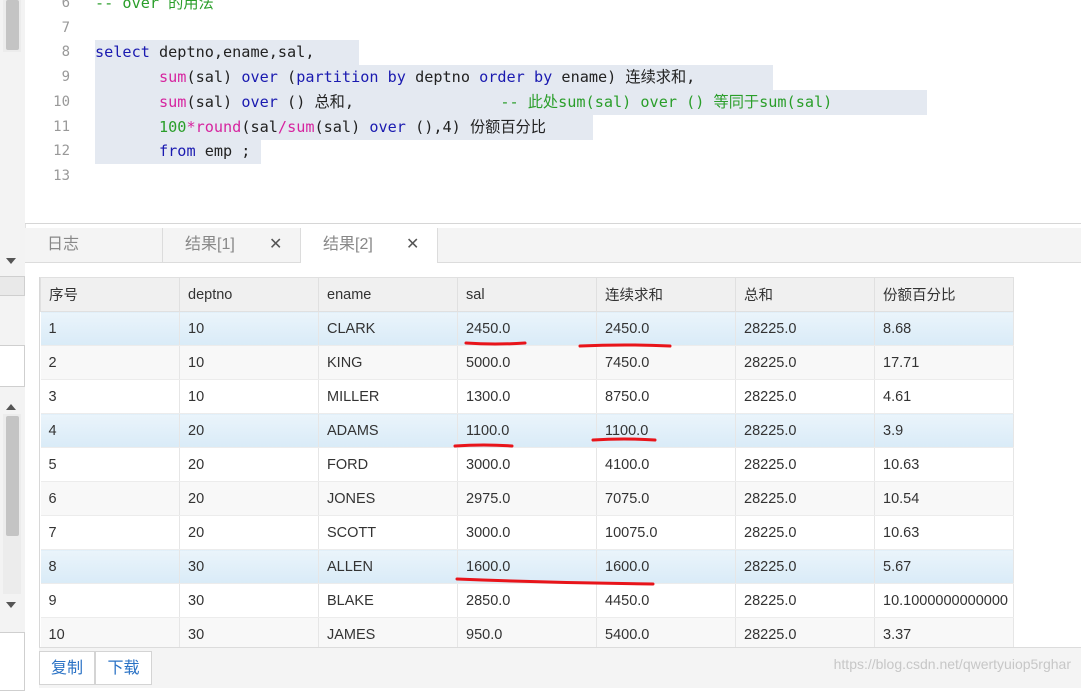 This screenshot has width=1081, height=691. What do you see at coordinates (666, 566) in the screenshot?
I see `cell-running-total: 1600.0` at bounding box center [666, 566].